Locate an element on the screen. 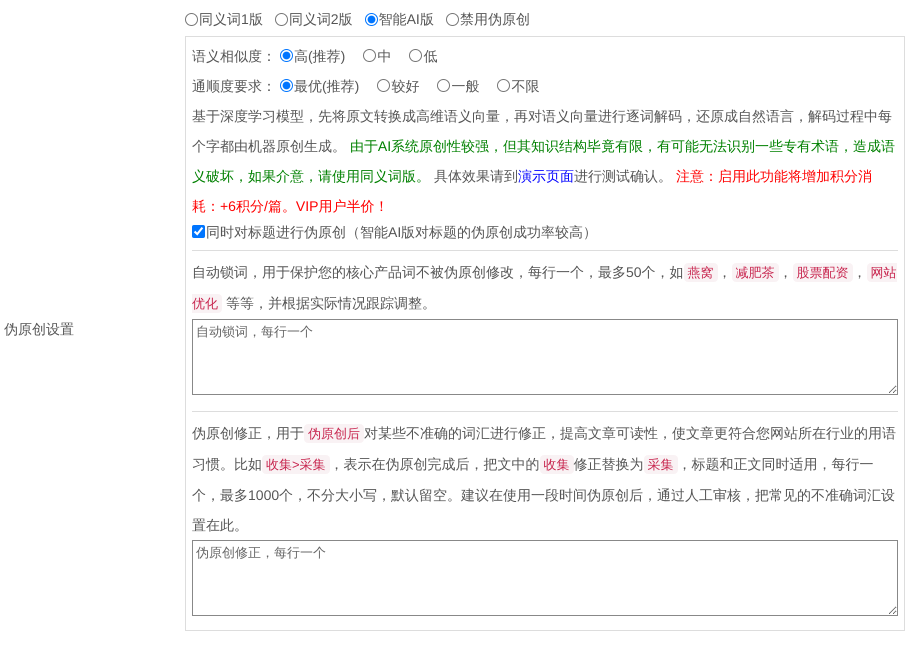  radio-label: 智能AI版 is located at coordinates (406, 19).